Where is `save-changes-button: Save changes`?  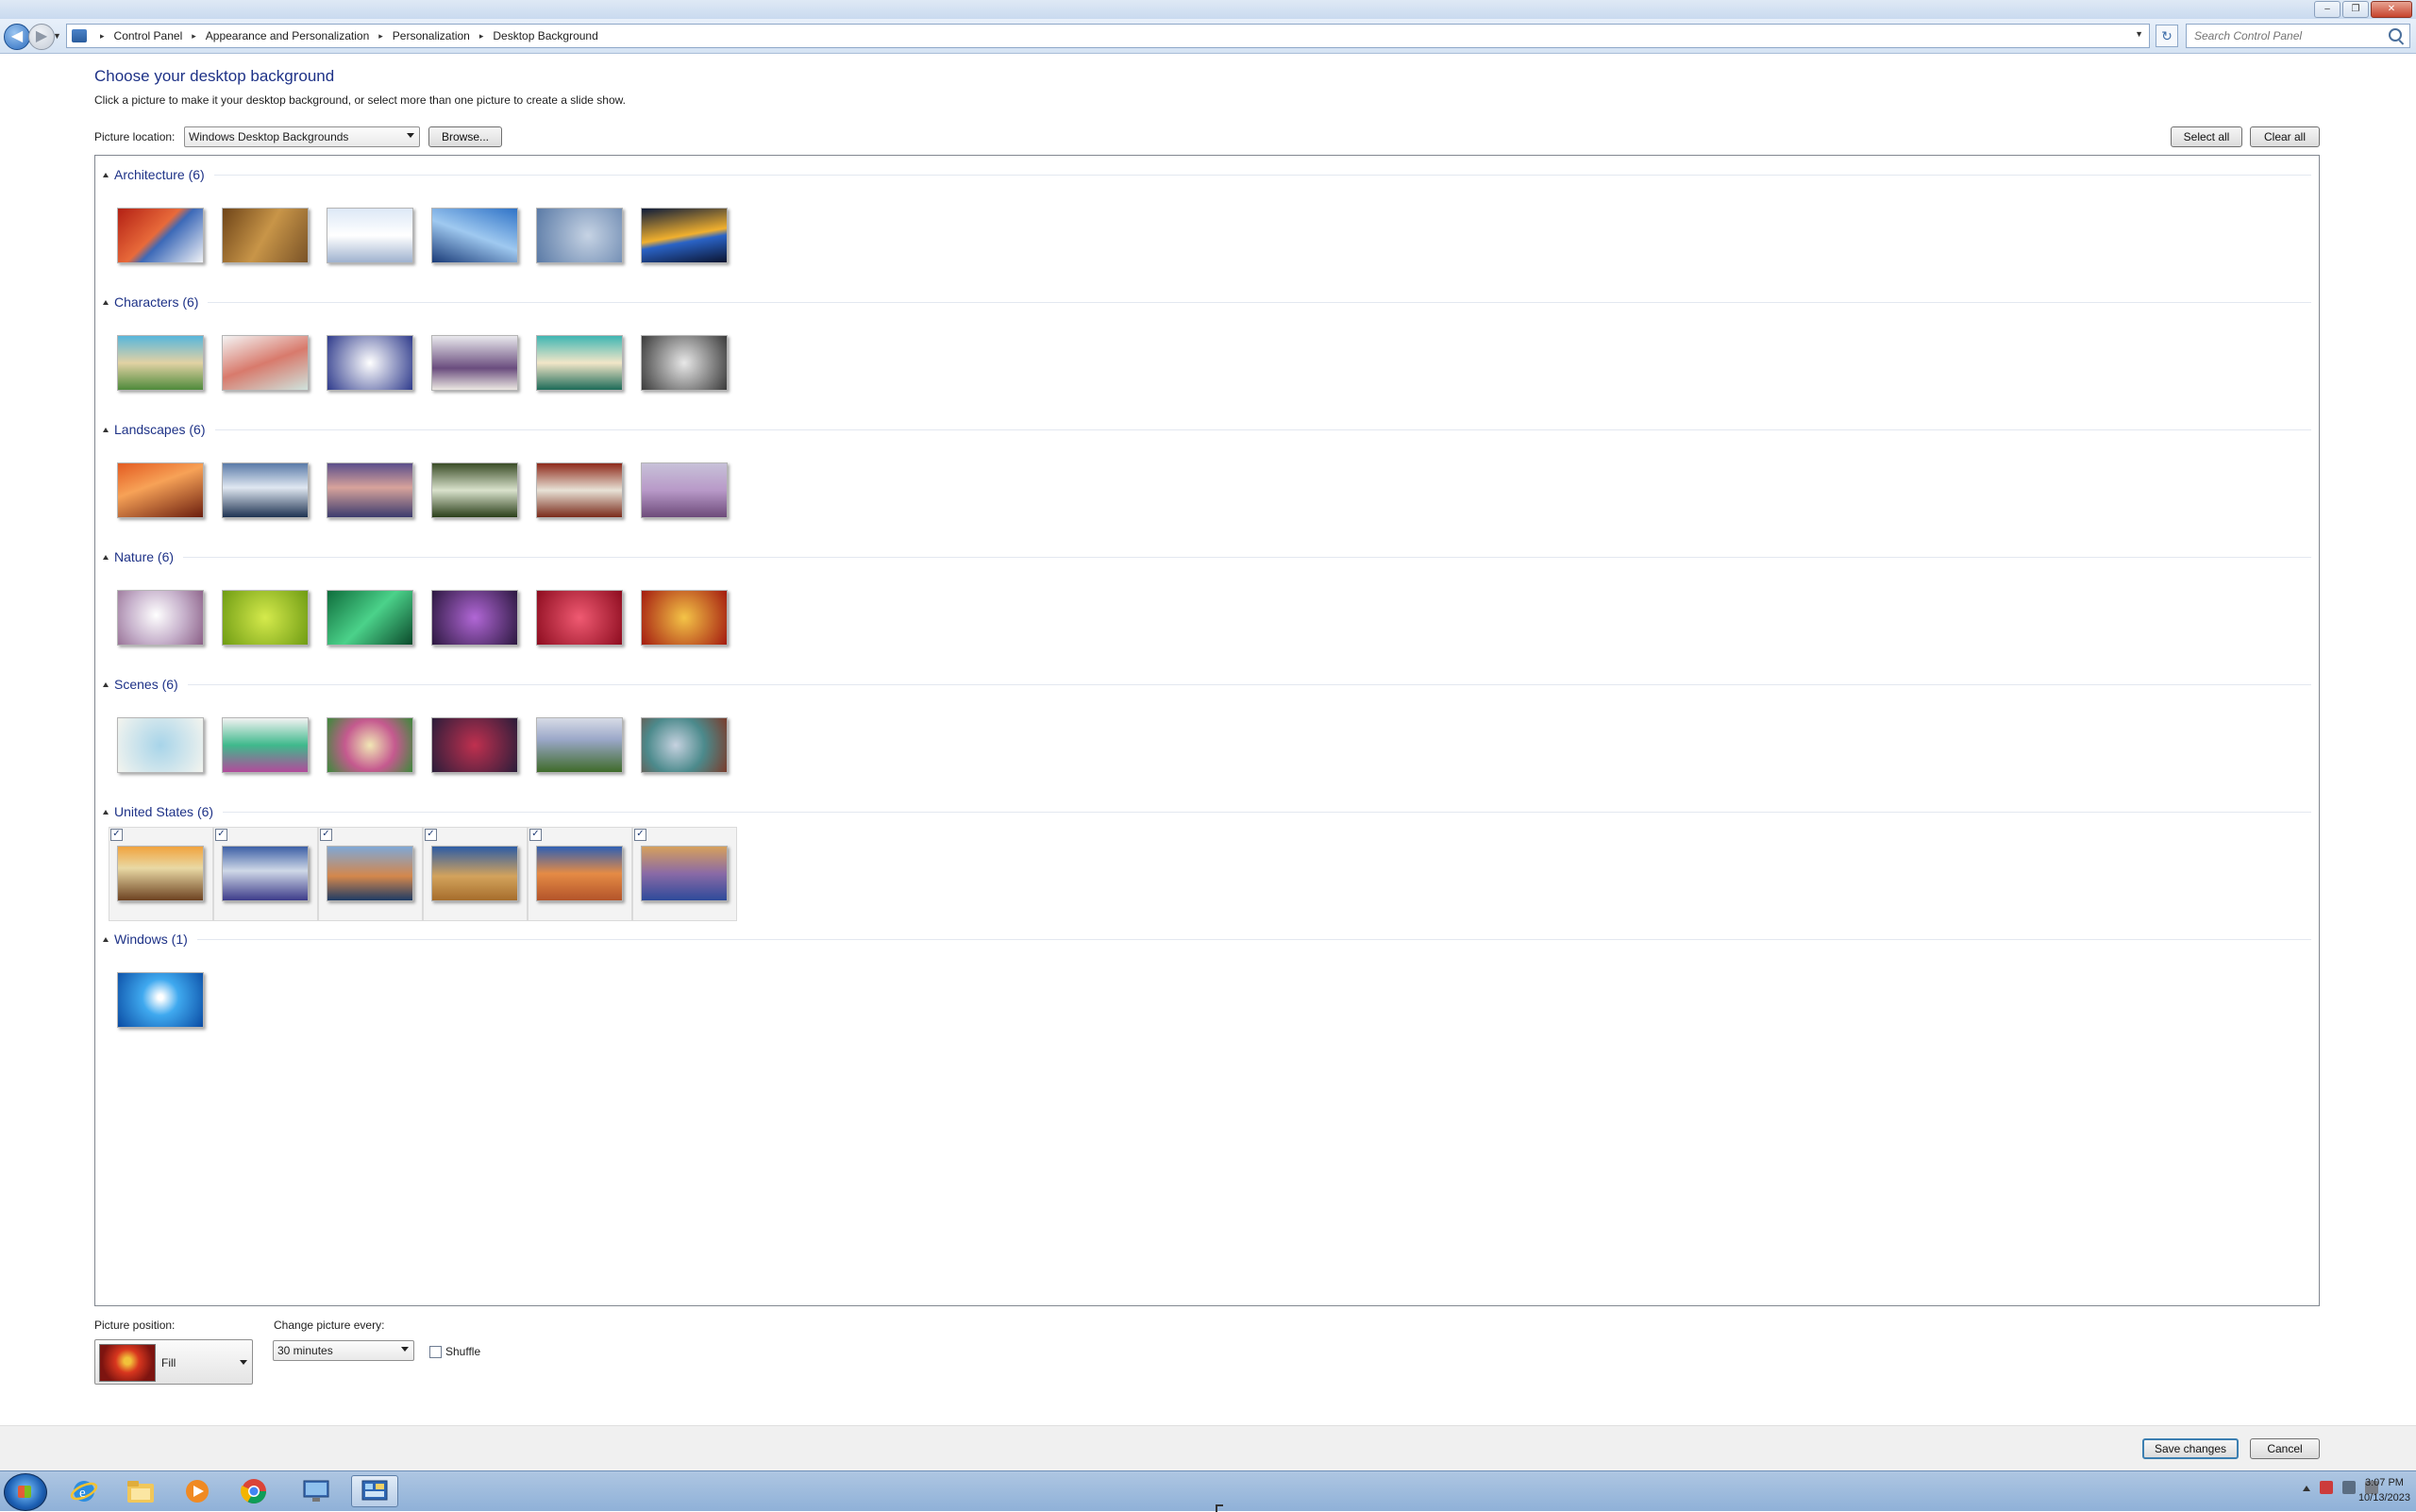
save-changes-button: Save changes is located at coordinates (2190, 1448).